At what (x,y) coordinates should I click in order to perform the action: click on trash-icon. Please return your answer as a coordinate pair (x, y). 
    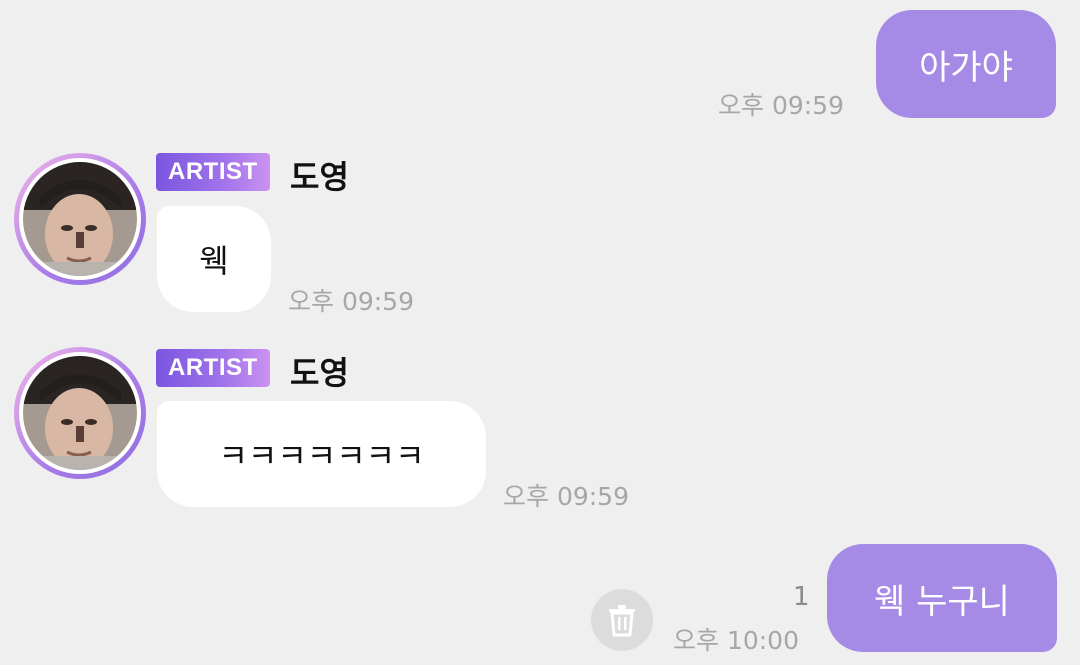
    Looking at the image, I should click on (622, 620).